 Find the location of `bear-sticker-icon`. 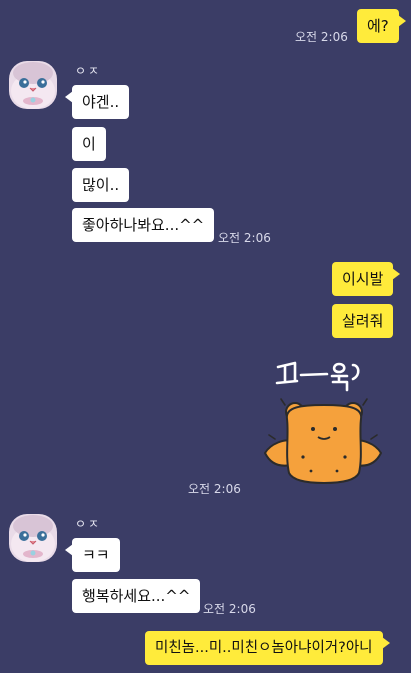

bear-sticker-icon is located at coordinates (323, 422).